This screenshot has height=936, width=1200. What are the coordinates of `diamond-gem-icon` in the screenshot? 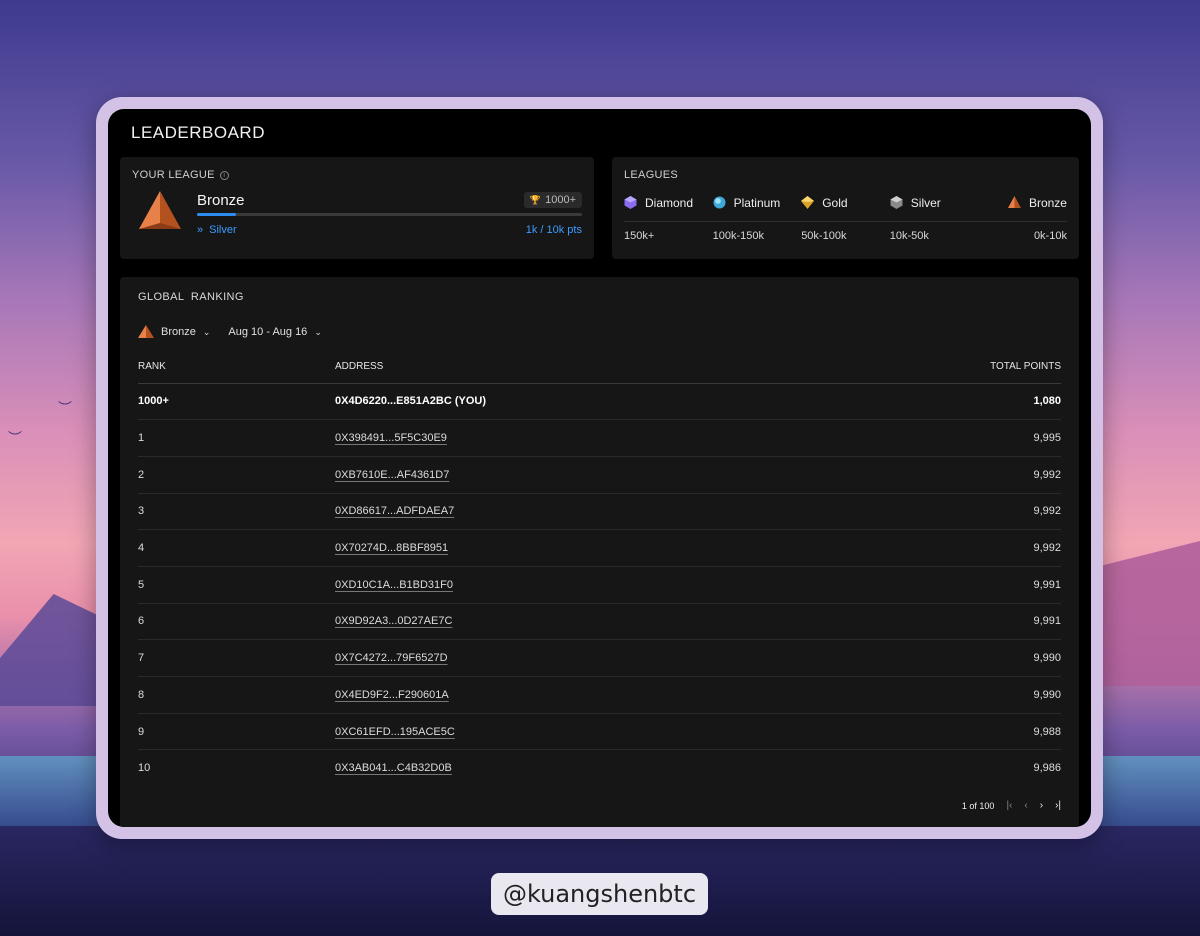 It's located at (630, 202).